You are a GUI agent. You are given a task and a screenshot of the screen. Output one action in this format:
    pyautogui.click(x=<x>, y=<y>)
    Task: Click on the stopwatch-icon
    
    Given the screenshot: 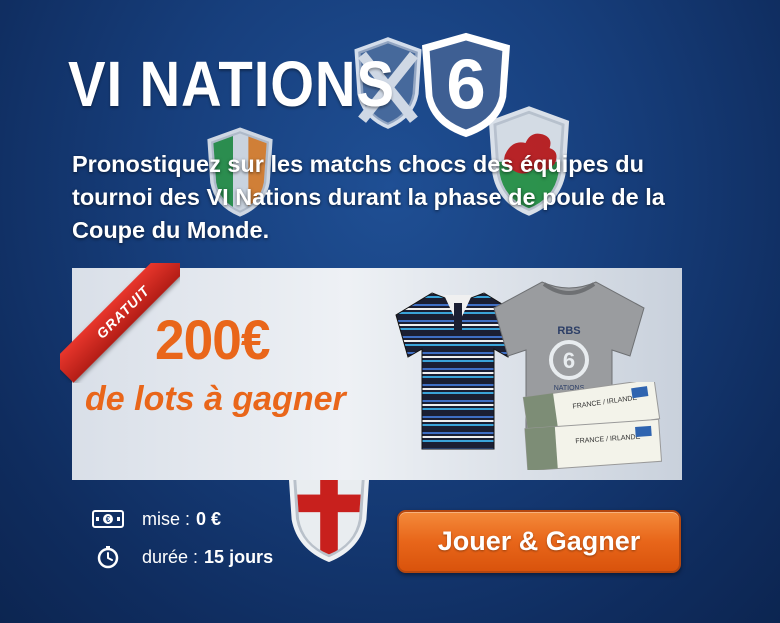 What is the action you would take?
    pyautogui.click(x=108, y=557)
    